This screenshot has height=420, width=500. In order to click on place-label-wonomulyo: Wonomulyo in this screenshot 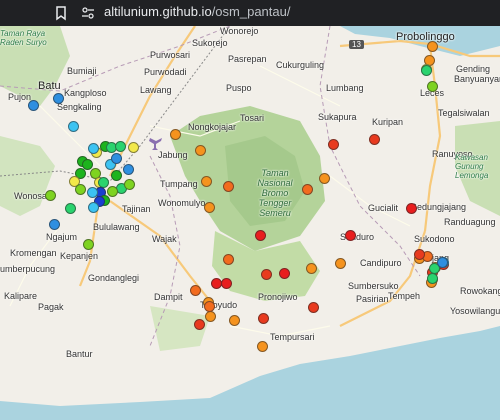, I will do `click(182, 203)`.